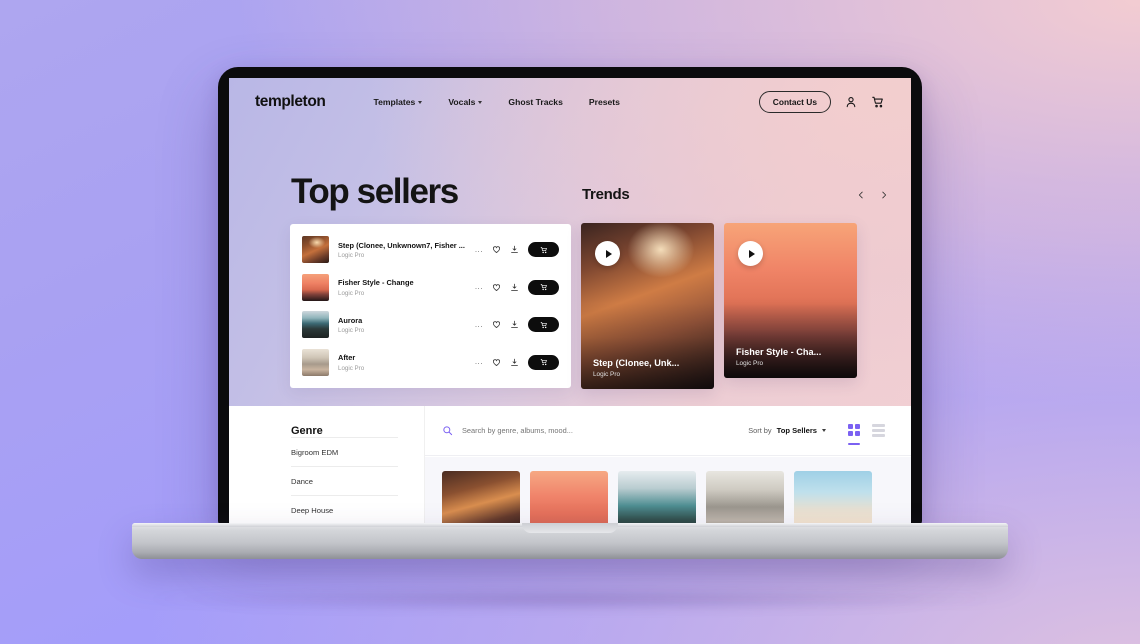  Describe the element at coordinates (854, 435) in the screenshot. I see `grid-view-icon` at that location.